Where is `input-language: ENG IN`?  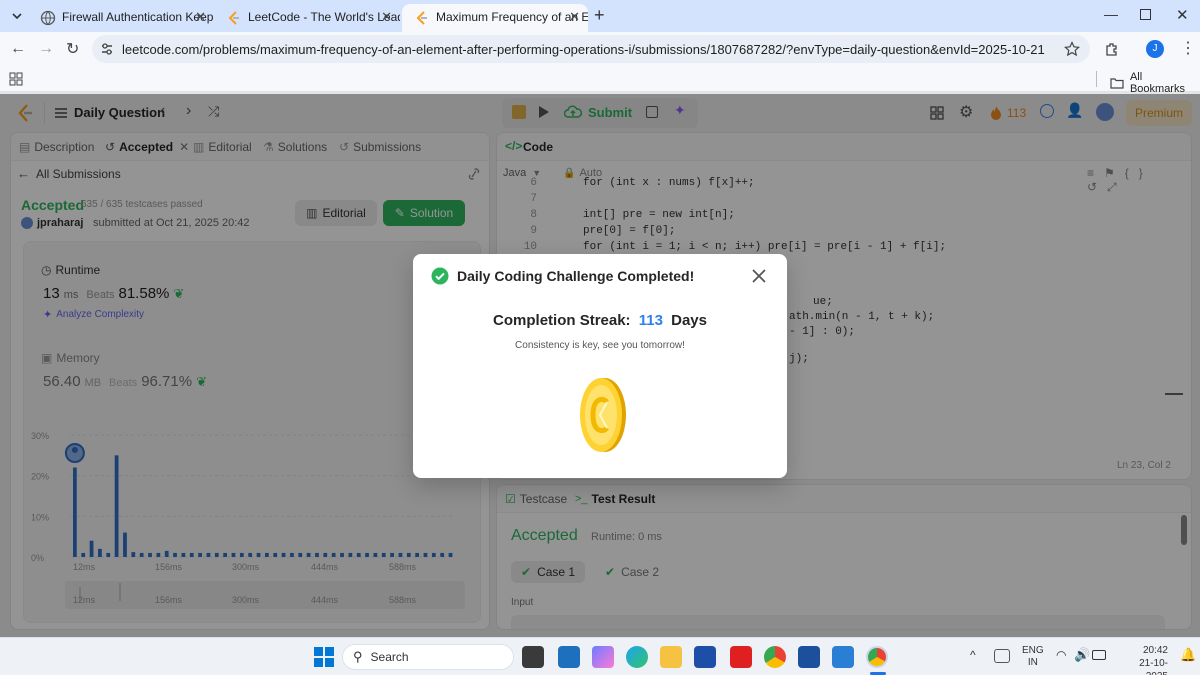
input-language: ENG IN is located at coordinates (1033, 657).